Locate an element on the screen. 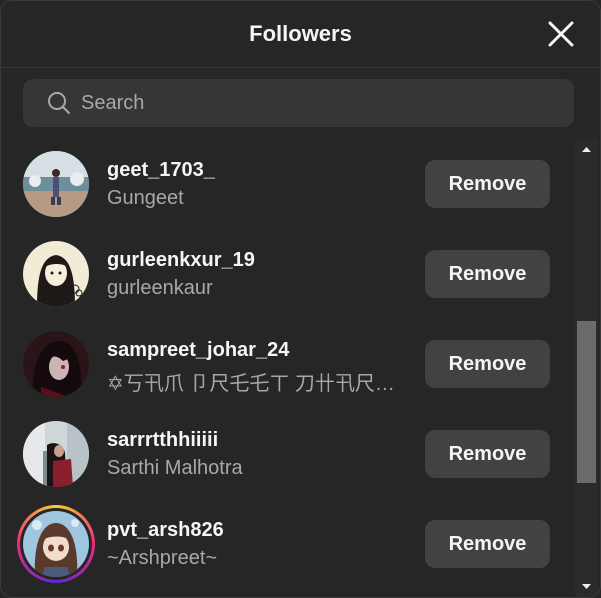 This screenshot has width=601, height=598. list-item: gurleenkxur_19 gurleenkaur Remove is located at coordinates (287, 272).